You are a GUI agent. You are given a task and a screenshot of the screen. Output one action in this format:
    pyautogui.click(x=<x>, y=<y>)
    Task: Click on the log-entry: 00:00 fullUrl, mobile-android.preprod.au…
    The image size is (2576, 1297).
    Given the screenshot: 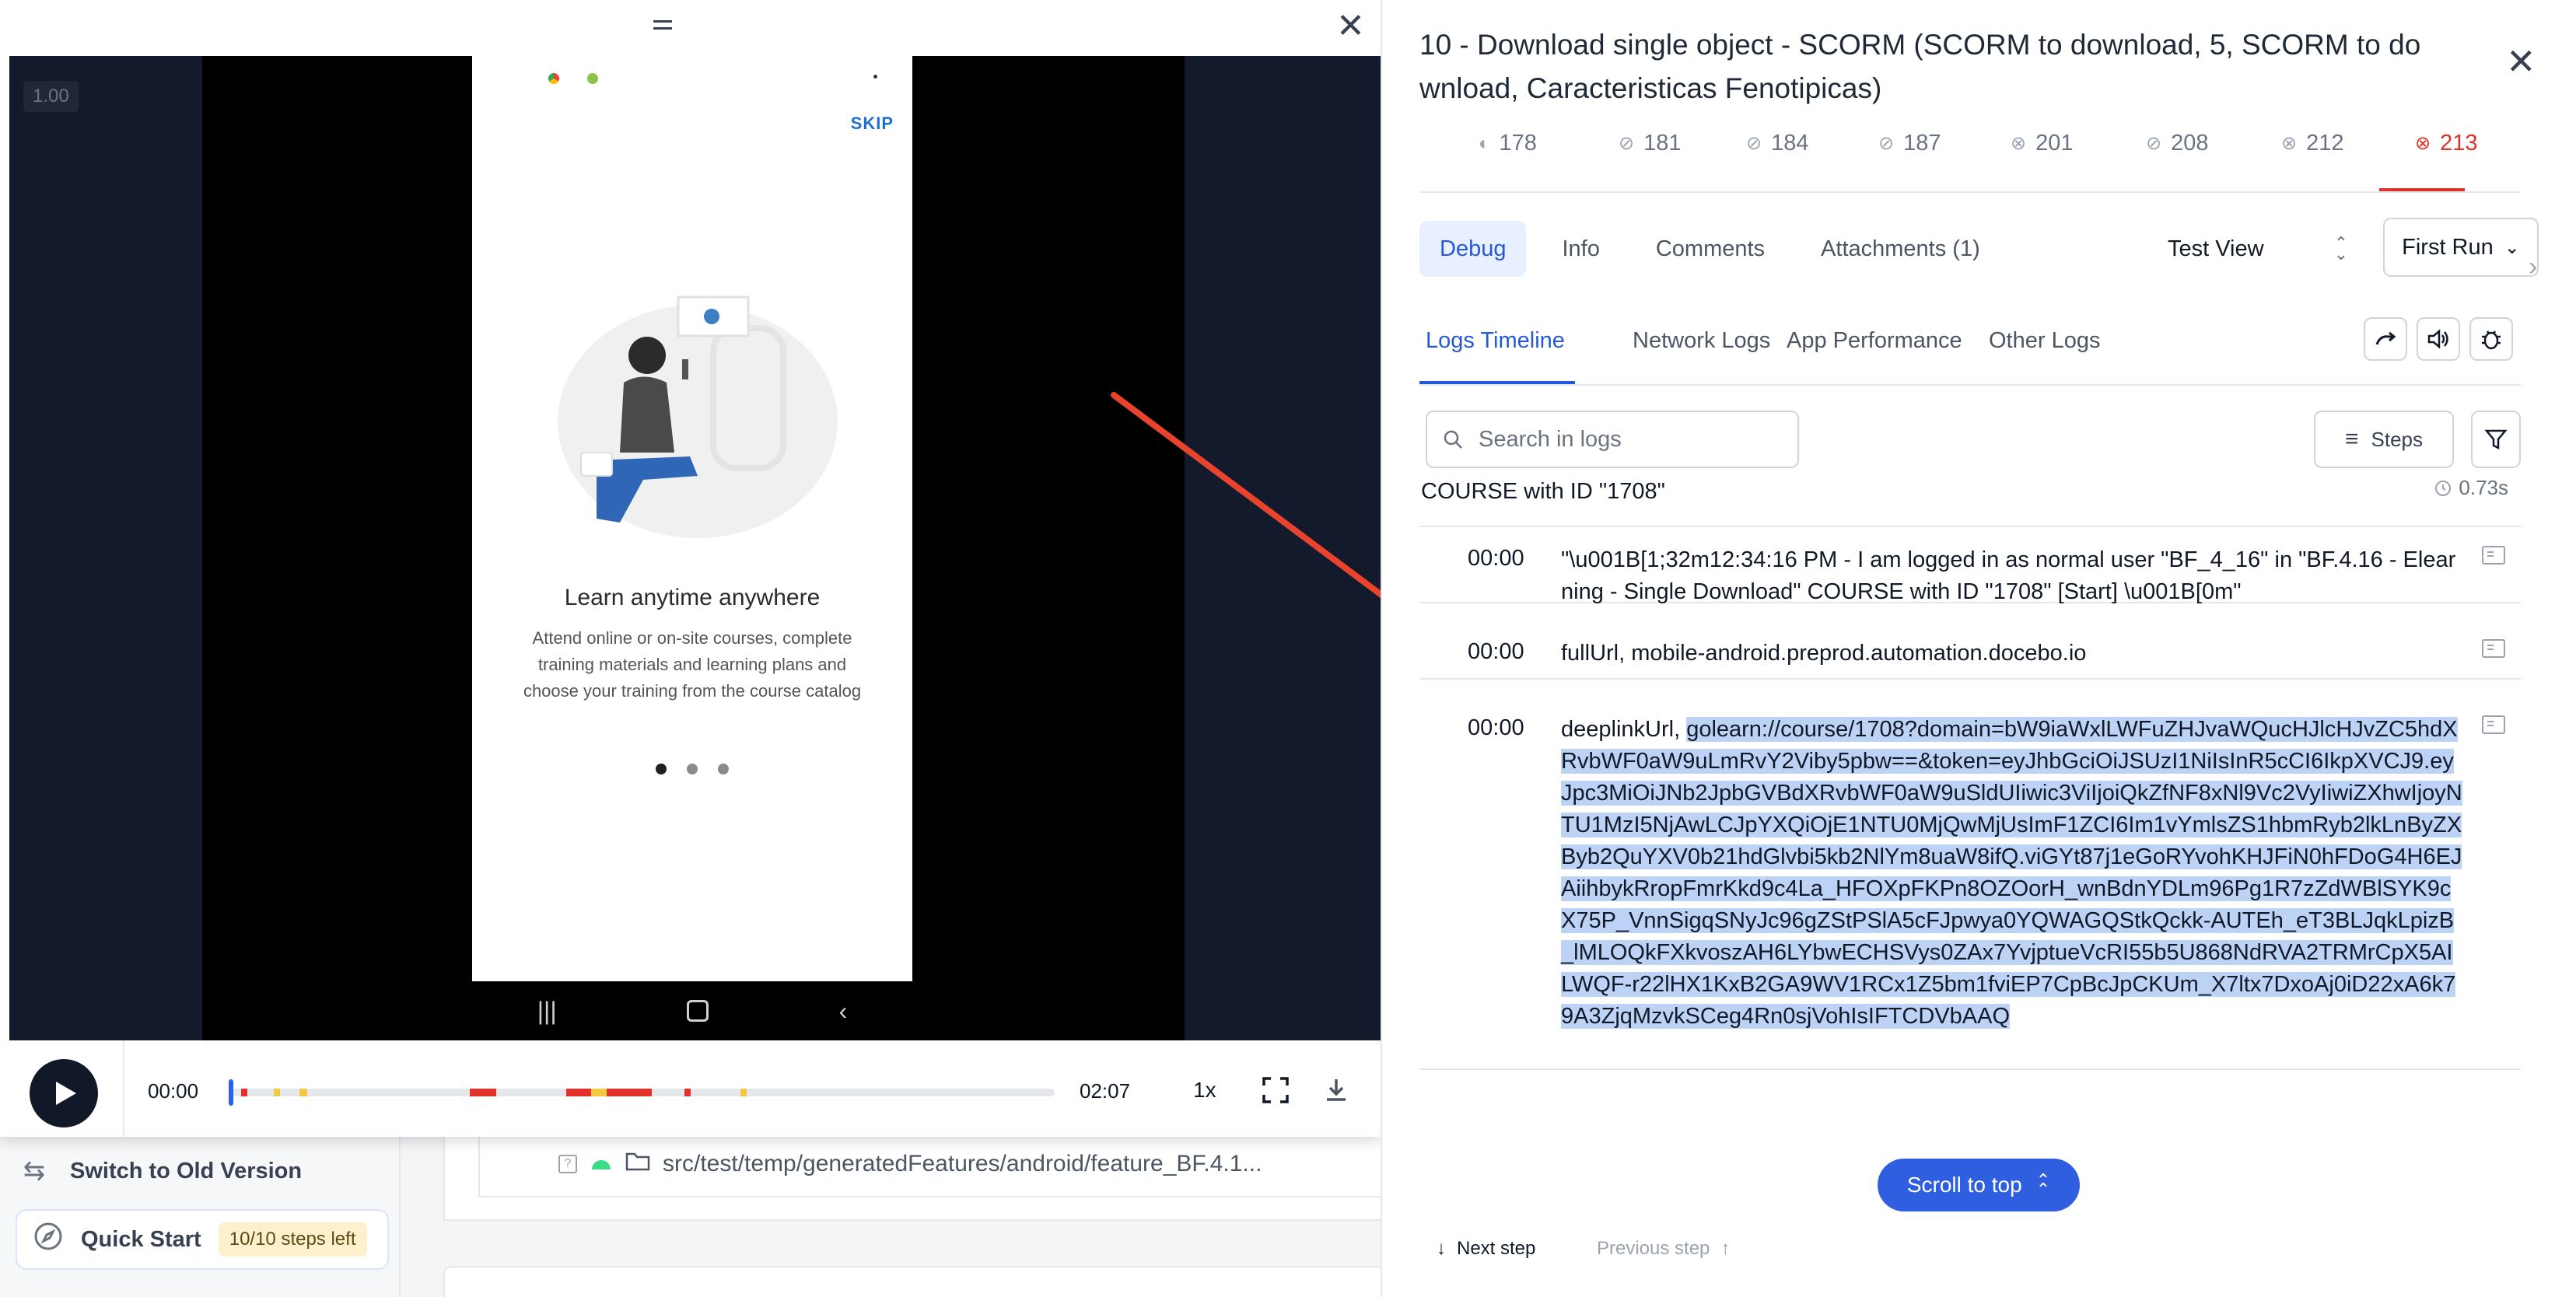 What is the action you would take?
    pyautogui.click(x=1970, y=641)
    